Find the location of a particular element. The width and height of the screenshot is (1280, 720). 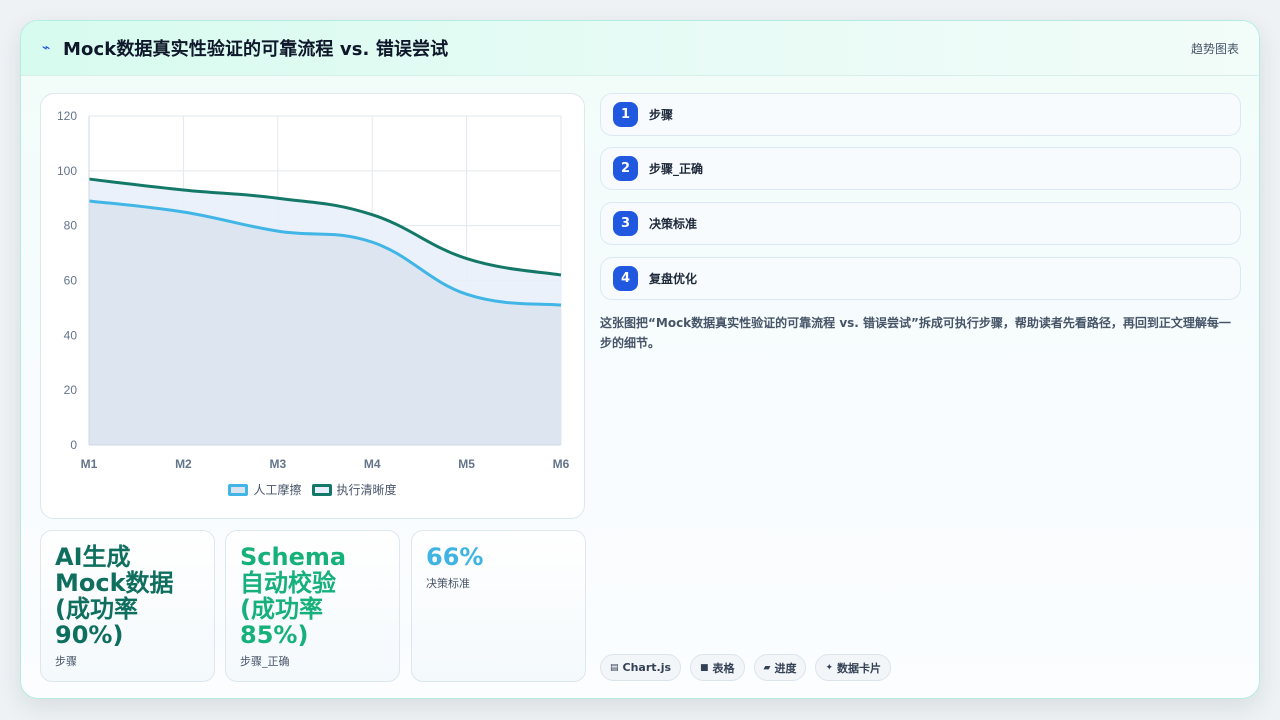

progress-icon: ▰ is located at coordinates (767, 667).